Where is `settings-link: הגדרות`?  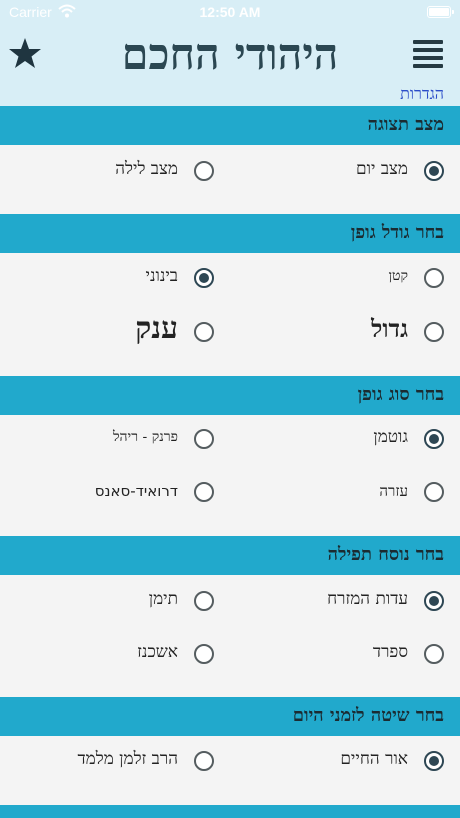 settings-link: הגדרות is located at coordinates (422, 94).